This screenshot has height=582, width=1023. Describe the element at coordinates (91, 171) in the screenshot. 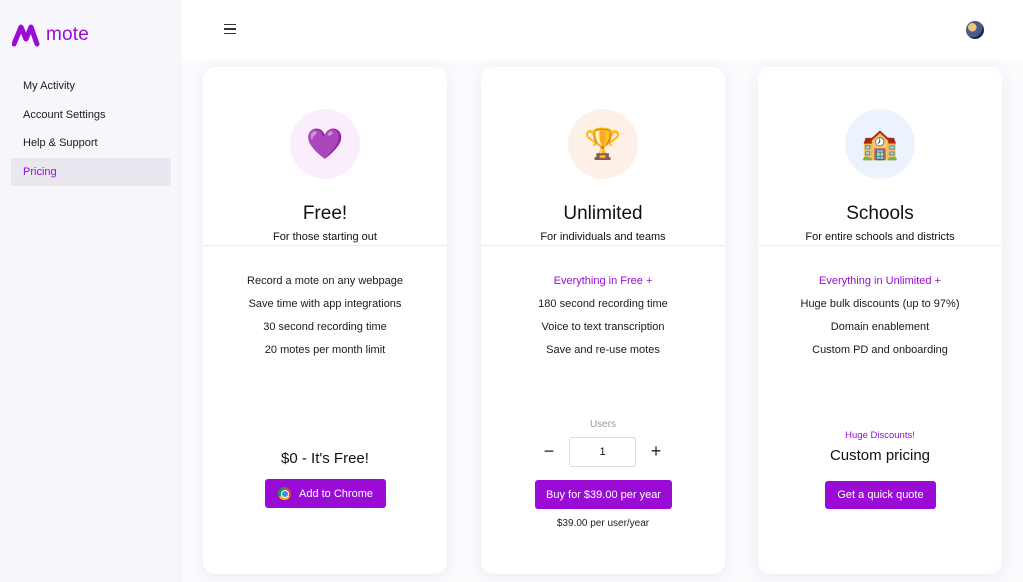

I see `sidebar-item-pricing: Pricing` at that location.